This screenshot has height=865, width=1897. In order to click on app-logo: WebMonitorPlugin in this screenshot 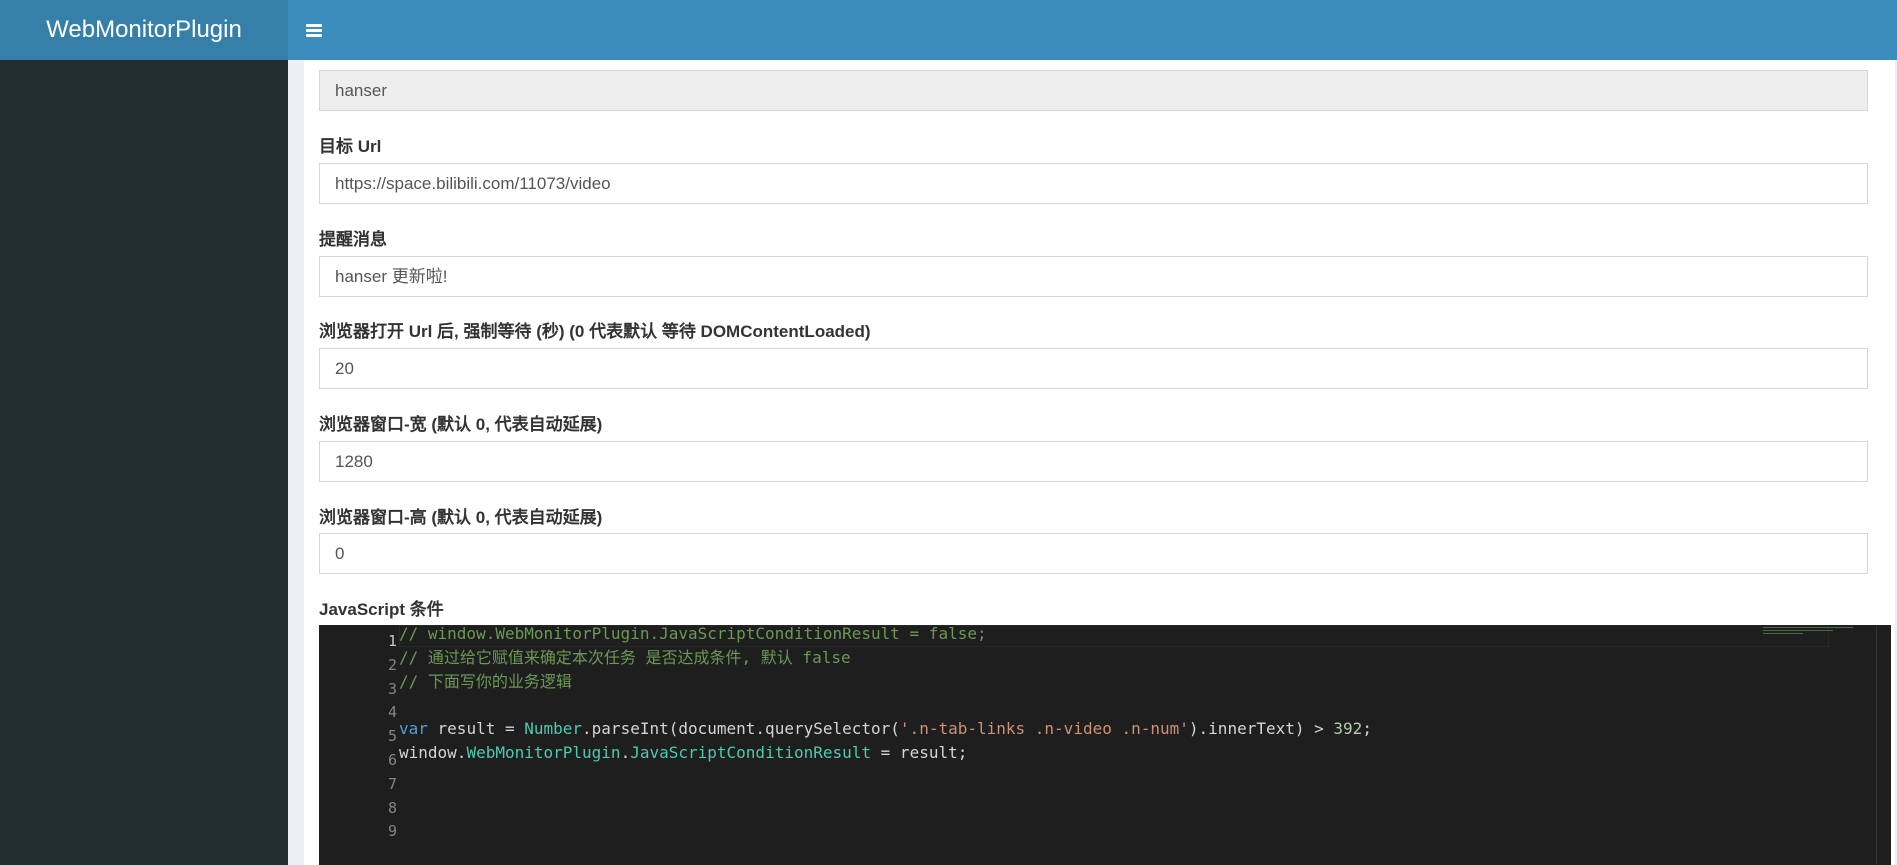, I will do `click(144, 30)`.